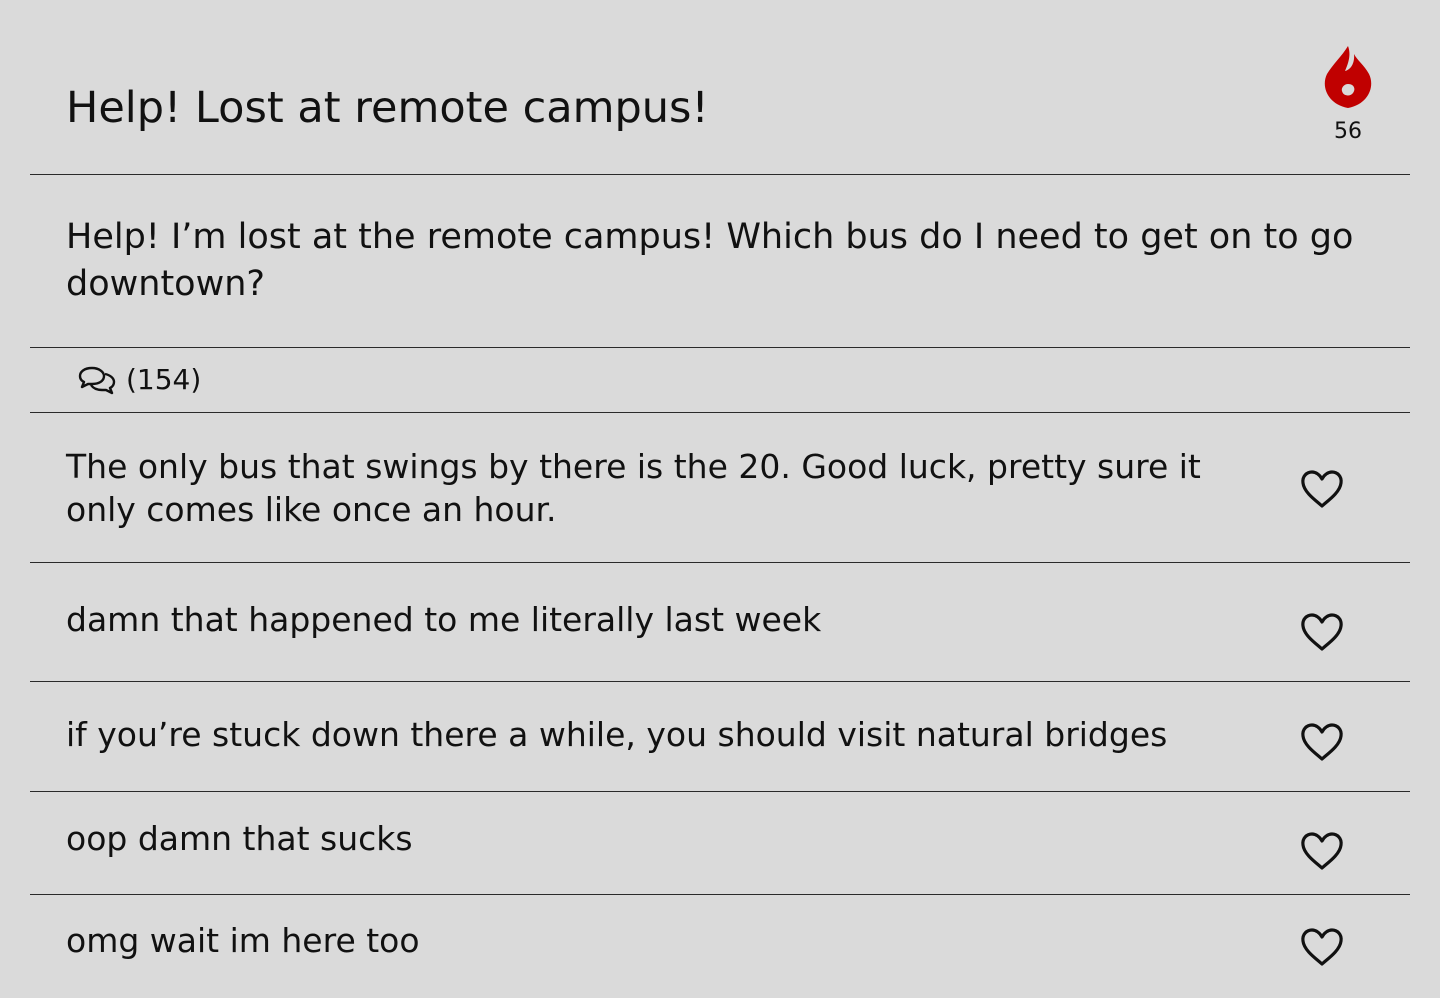 This screenshot has width=1440, height=998. What do you see at coordinates (720, 380) in the screenshot?
I see `comment-bar: (154)` at bounding box center [720, 380].